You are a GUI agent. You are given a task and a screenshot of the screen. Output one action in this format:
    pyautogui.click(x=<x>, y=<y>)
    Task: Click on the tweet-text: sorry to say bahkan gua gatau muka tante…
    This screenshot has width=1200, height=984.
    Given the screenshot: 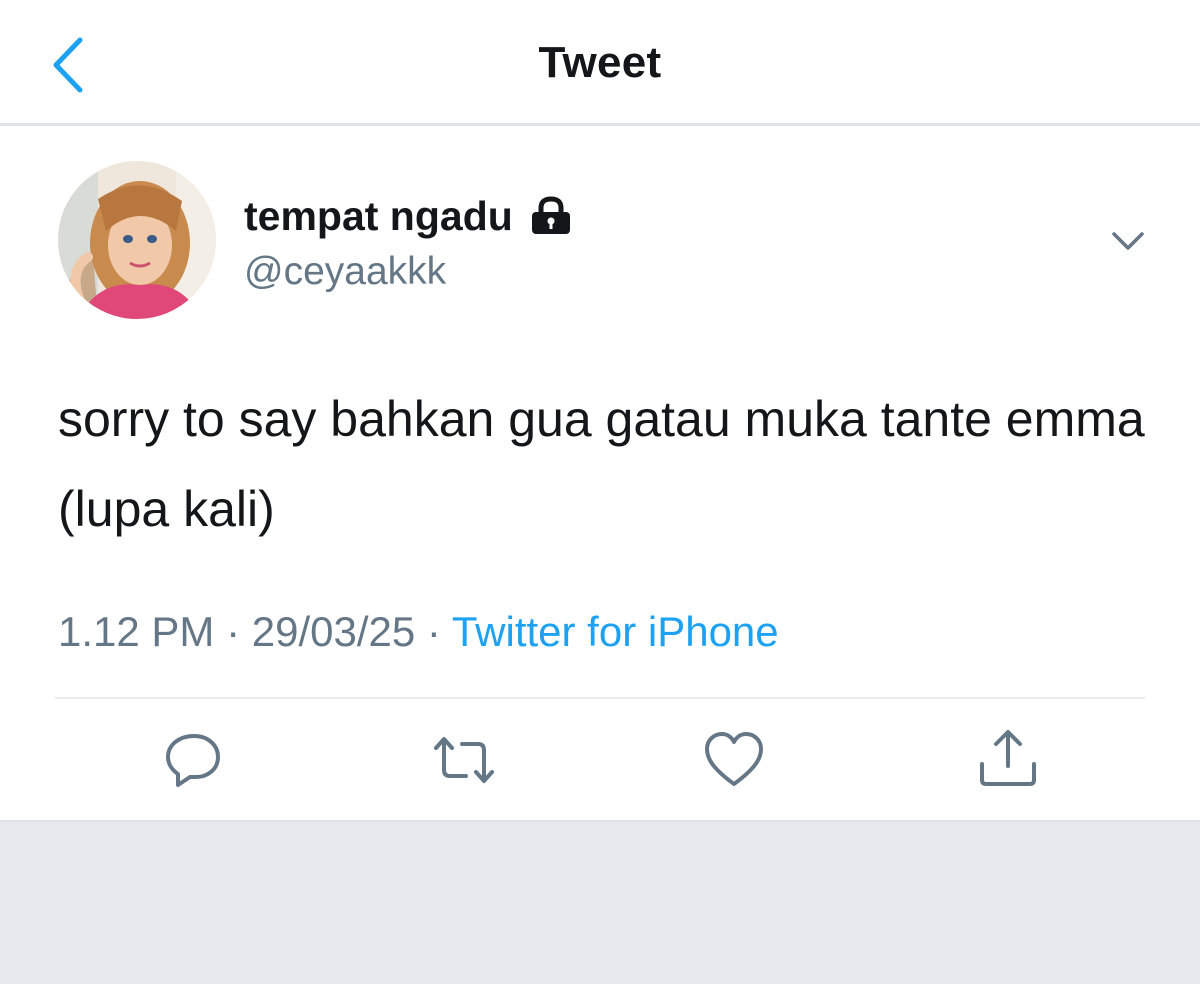 What is the action you would take?
    pyautogui.click(x=601, y=464)
    